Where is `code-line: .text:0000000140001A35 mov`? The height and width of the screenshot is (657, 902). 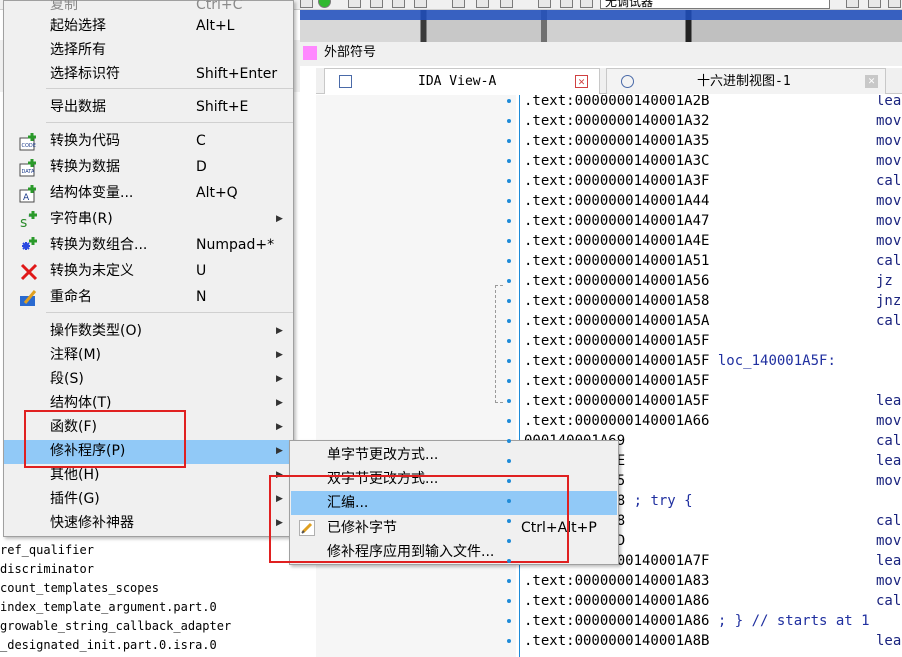
code-line: .text:0000000140001A35 mov is located at coordinates (712, 141).